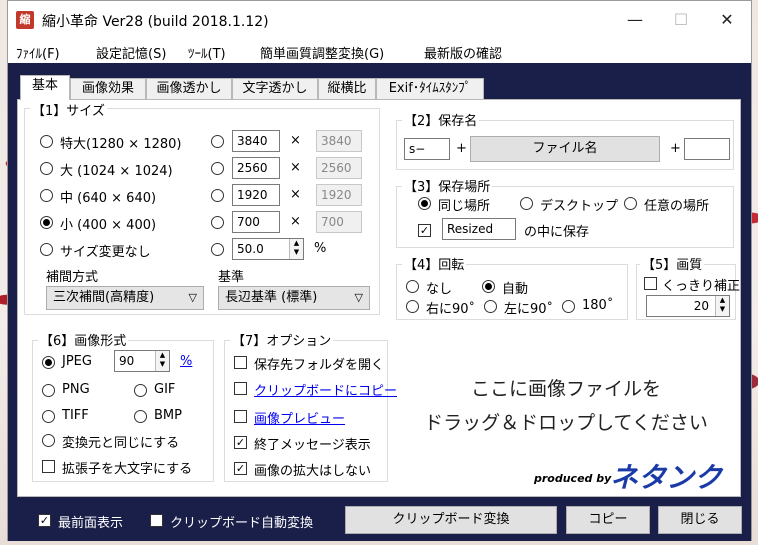 Image resolution: width=758 pixels, height=545 pixels. What do you see at coordinates (48, 416) in the screenshot?
I see `tiff-radio` at bounding box center [48, 416].